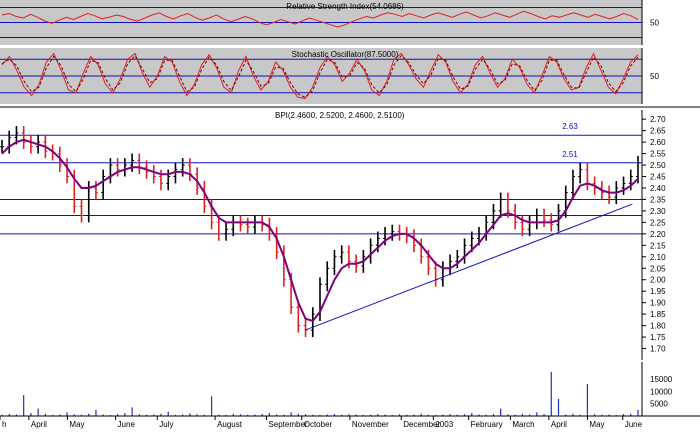 The height and width of the screenshot is (435, 700). What do you see at coordinates (654, 23) in the screenshot?
I see `rsi-tick-label: 50` at bounding box center [654, 23].